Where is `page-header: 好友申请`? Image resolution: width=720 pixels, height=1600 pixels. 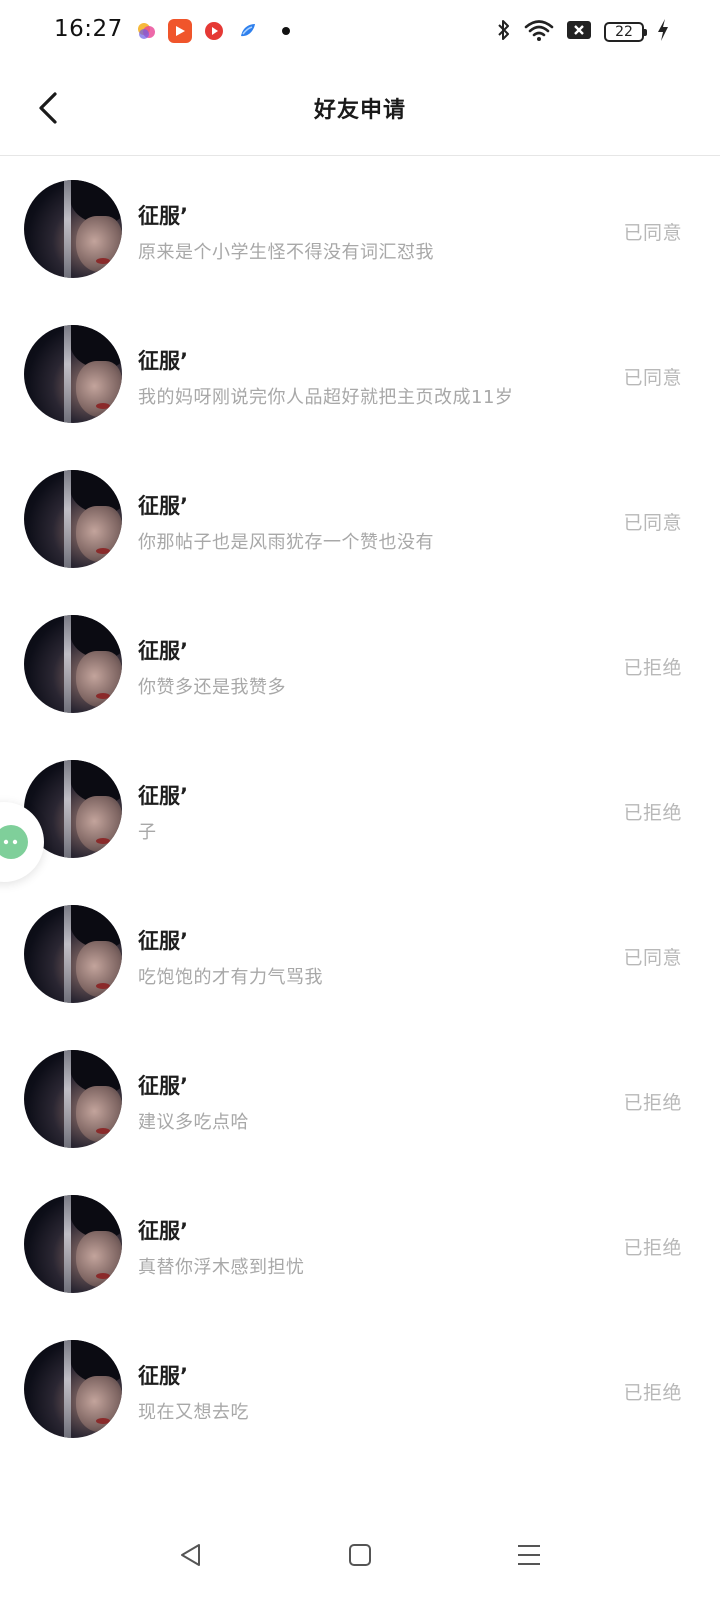 page-header: 好友申请 is located at coordinates (360, 110).